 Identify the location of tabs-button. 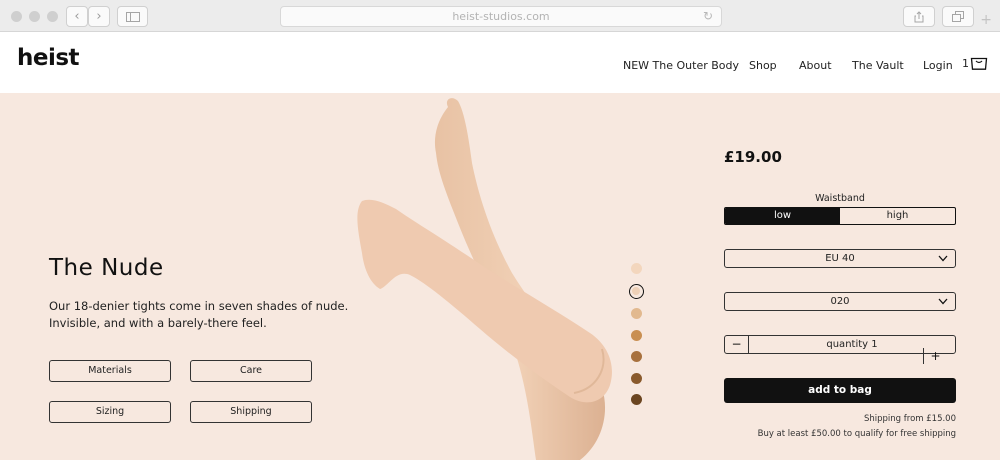
(958, 16).